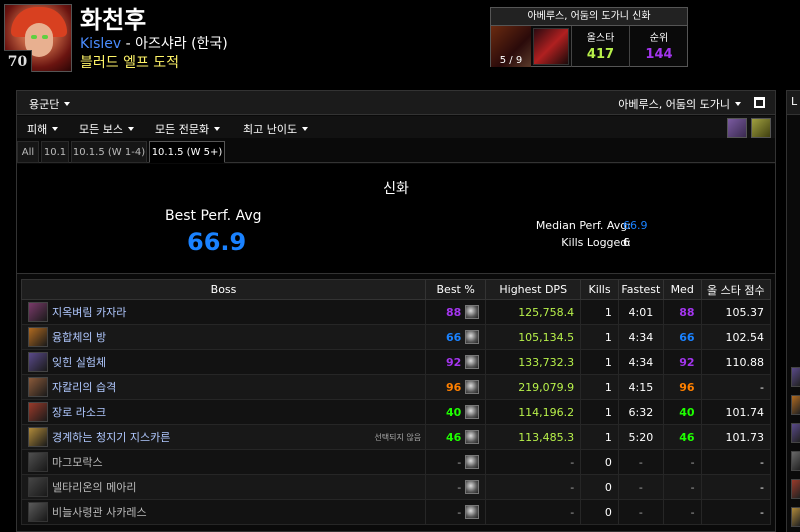 This screenshot has width=800, height=532. Describe the element at coordinates (223, 437) in the screenshot. I see `boss-cell: 경계하는 청지기 지스카른 선택되지 않음` at that location.